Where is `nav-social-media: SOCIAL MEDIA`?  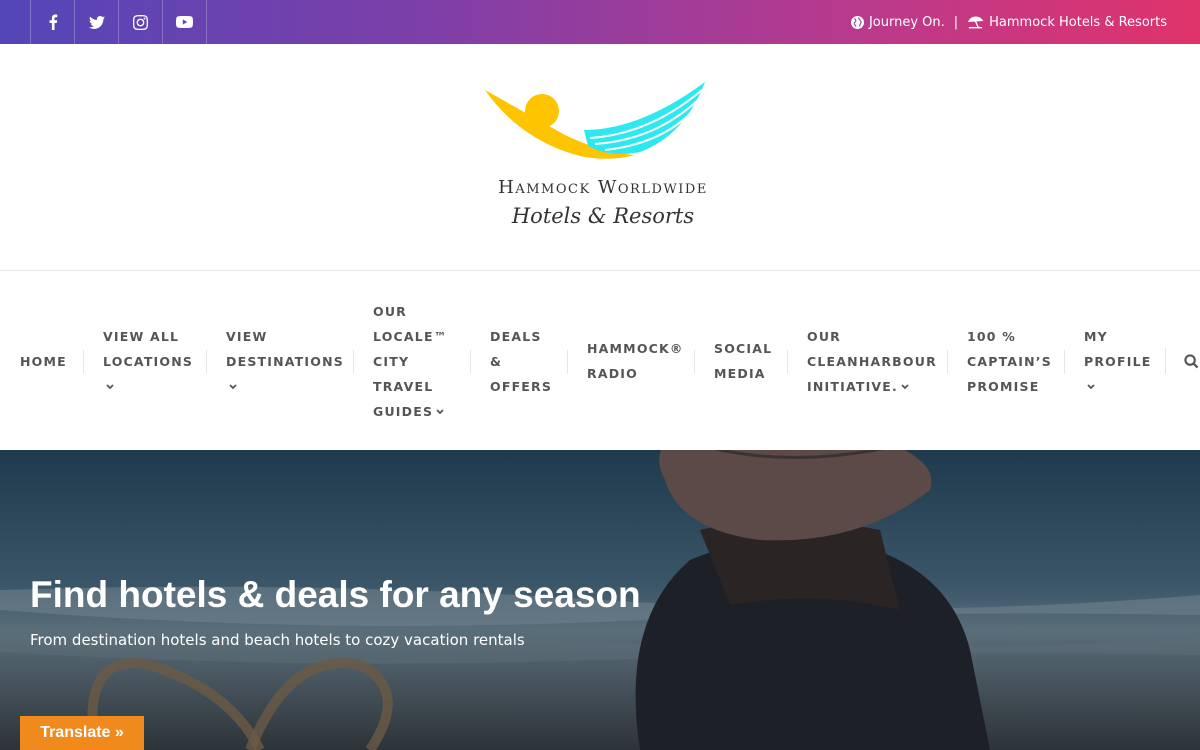
nav-social-media: SOCIAL MEDIA is located at coordinates (733, 361).